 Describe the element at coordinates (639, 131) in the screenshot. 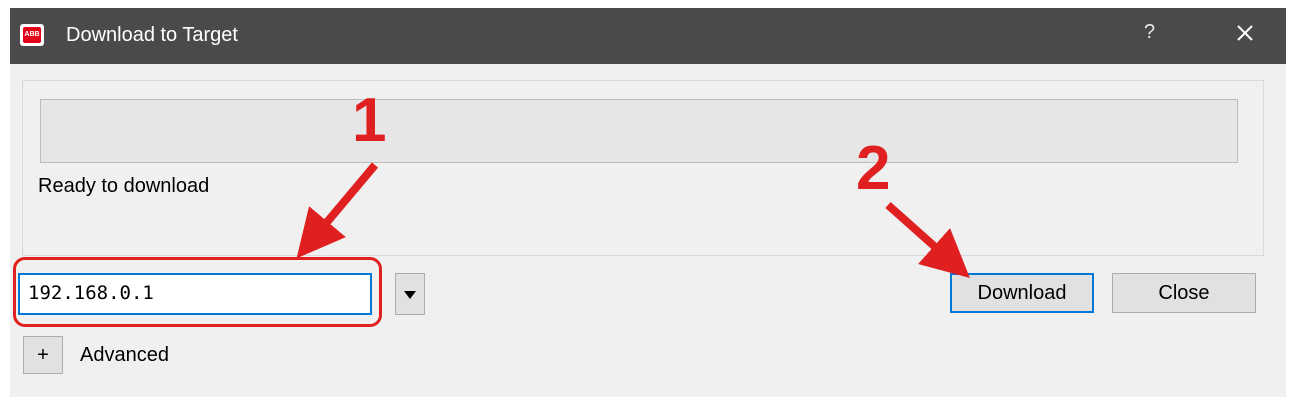

I see `progress-bar` at that location.